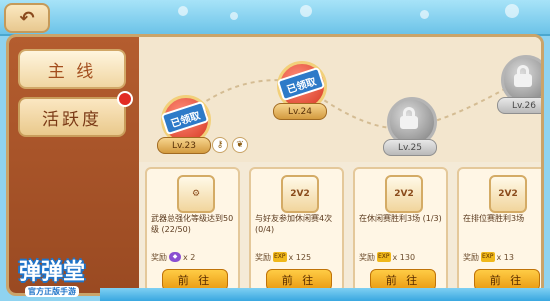  Describe the element at coordinates (400, 218) in the screenshot. I see `task-title: 在休闲赛胜利3场 (1/3)` at that location.